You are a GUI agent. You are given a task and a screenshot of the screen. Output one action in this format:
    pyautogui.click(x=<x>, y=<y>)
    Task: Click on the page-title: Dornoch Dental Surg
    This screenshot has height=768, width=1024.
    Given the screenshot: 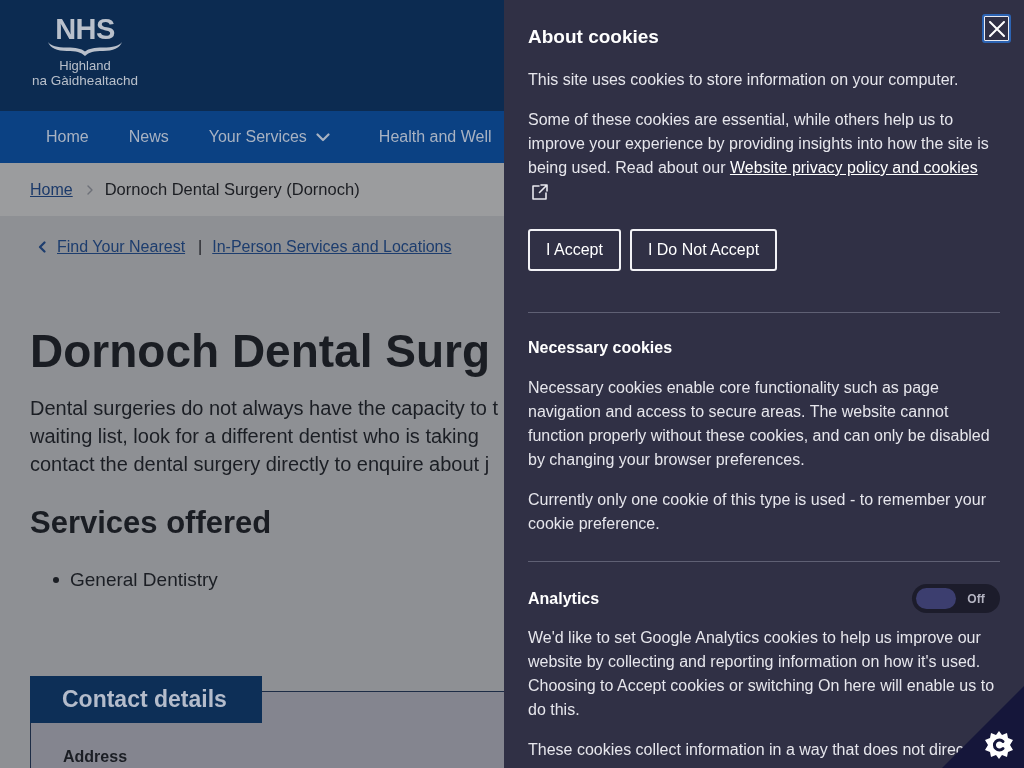 What is the action you would take?
    pyautogui.click(x=261, y=351)
    